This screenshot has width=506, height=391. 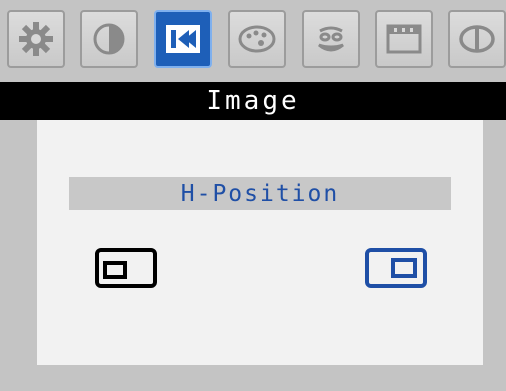 I want to click on face-icon, so click(x=331, y=39).